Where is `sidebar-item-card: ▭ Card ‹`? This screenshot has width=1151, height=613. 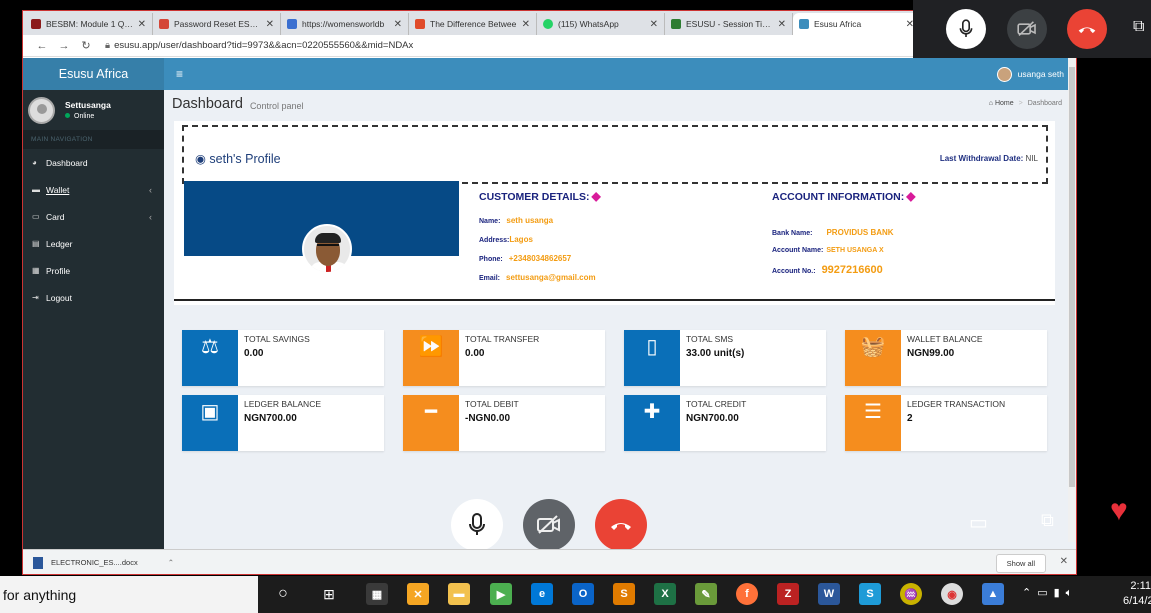
sidebar-item-card: ▭ Card ‹ is located at coordinates (93, 216).